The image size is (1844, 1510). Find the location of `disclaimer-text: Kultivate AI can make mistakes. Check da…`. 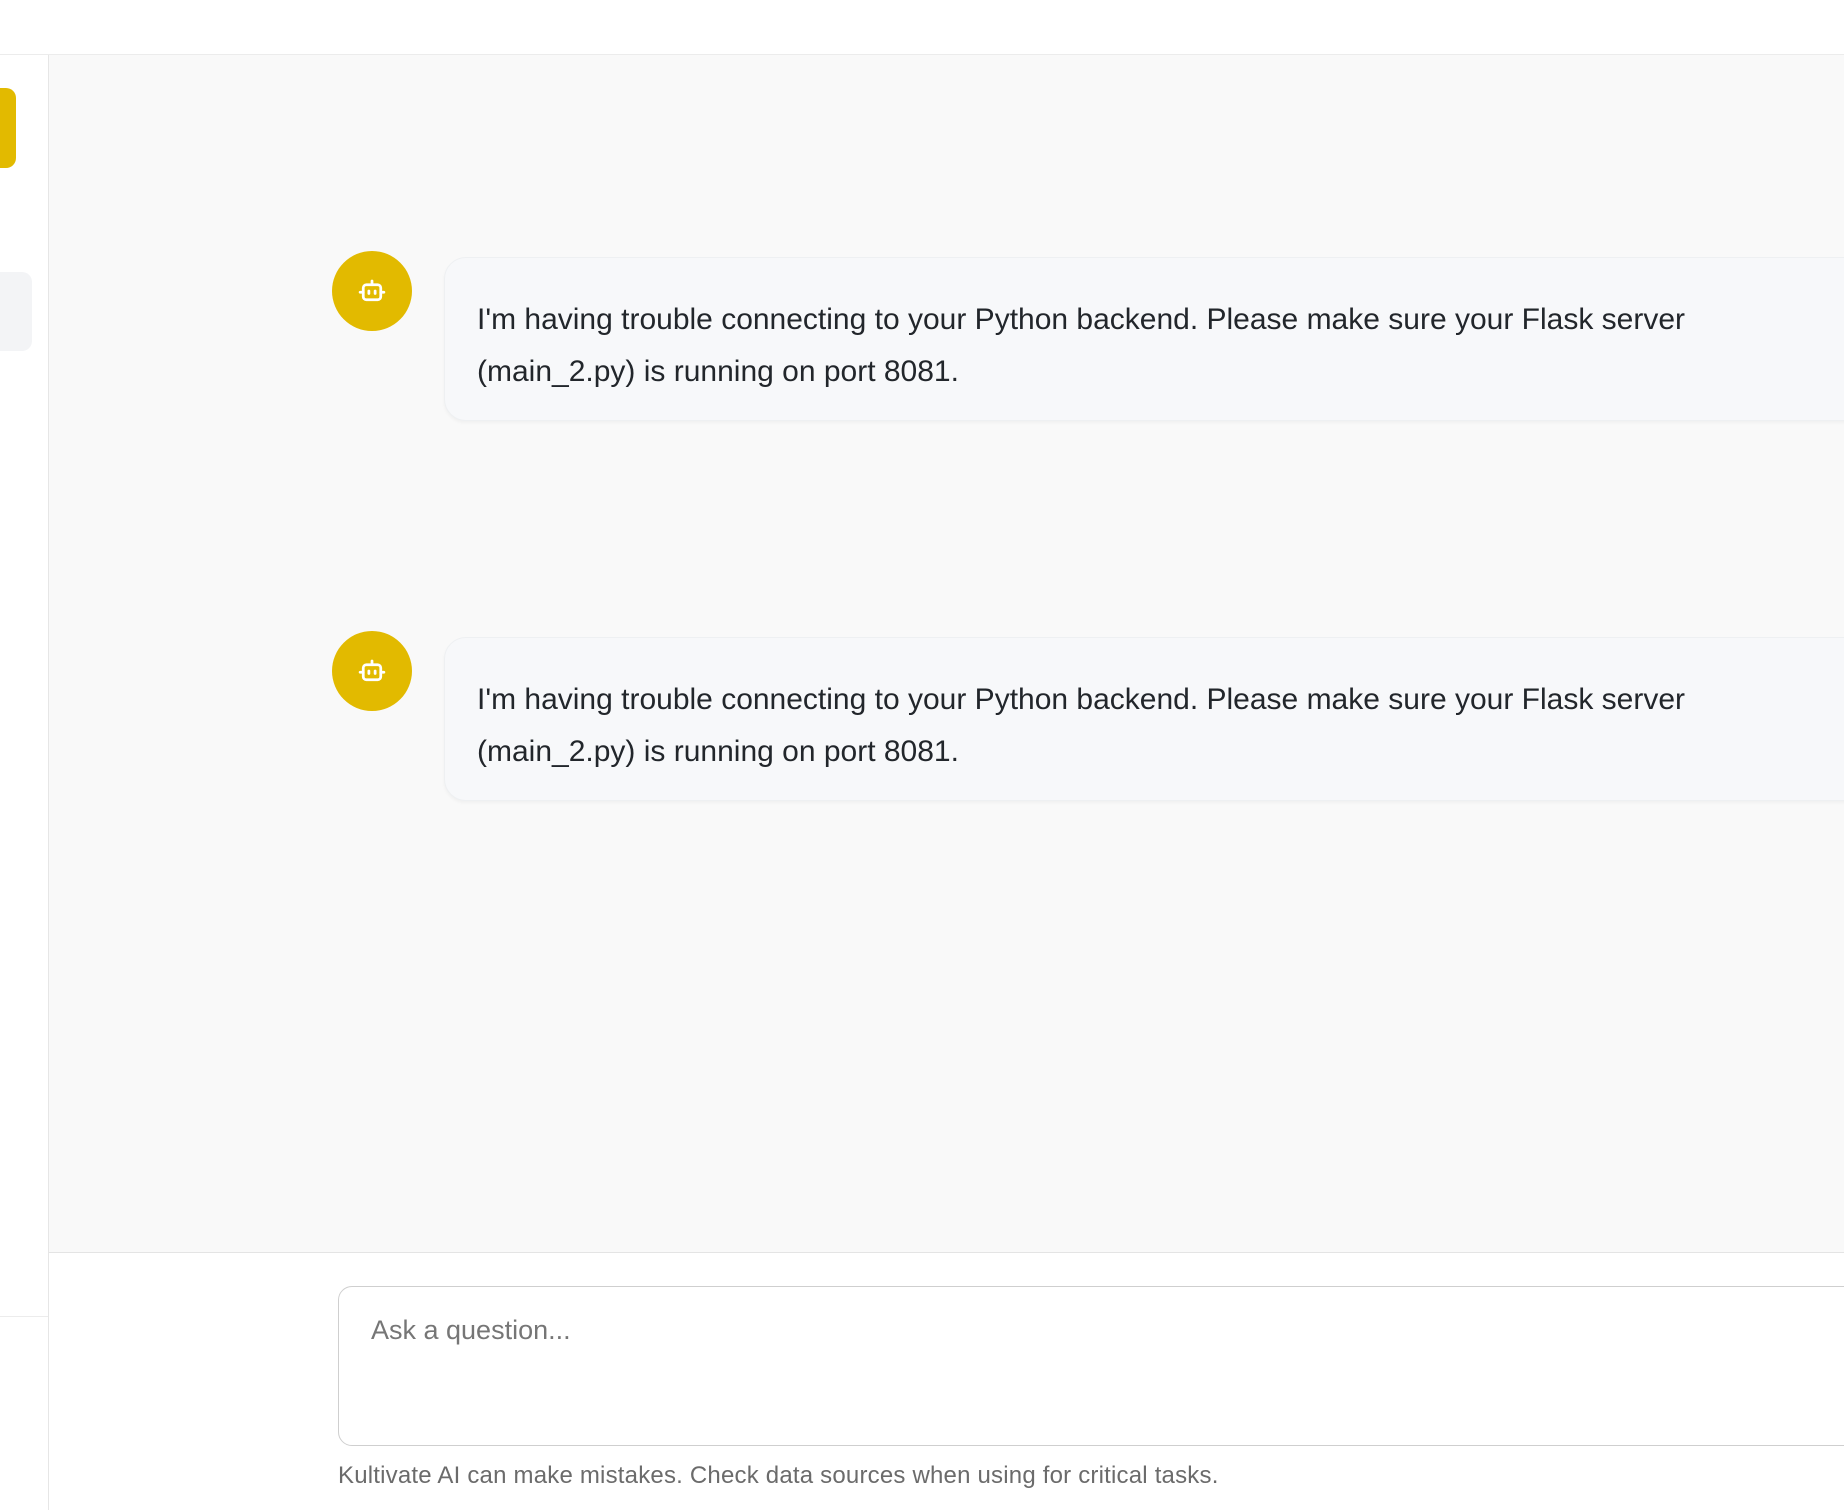

disclaimer-text: Kultivate AI can make mistakes. Check da… is located at coordinates (778, 1475).